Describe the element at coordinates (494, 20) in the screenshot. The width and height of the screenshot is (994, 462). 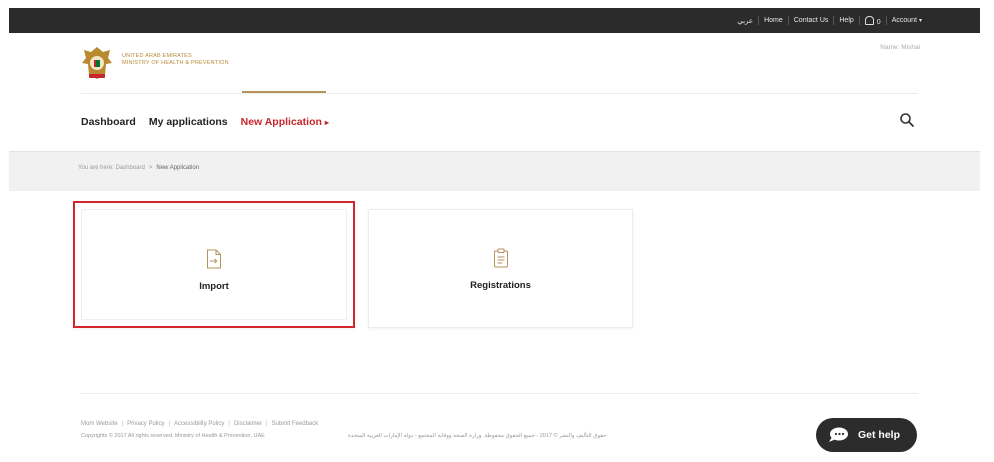
I see `top-bar: عربي Home Contact Us Help 0 Account ▾` at that location.